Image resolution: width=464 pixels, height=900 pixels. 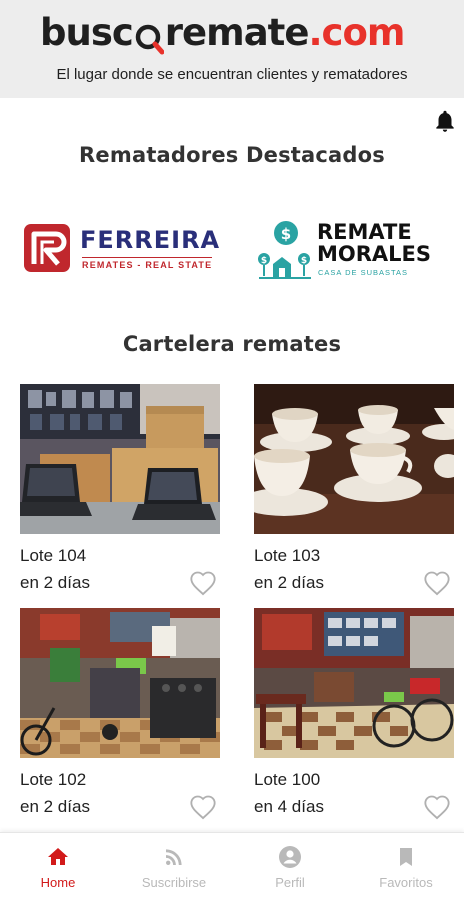 What do you see at coordinates (374, 254) in the screenshot?
I see `partner-morales-name-2: MORALES` at bounding box center [374, 254].